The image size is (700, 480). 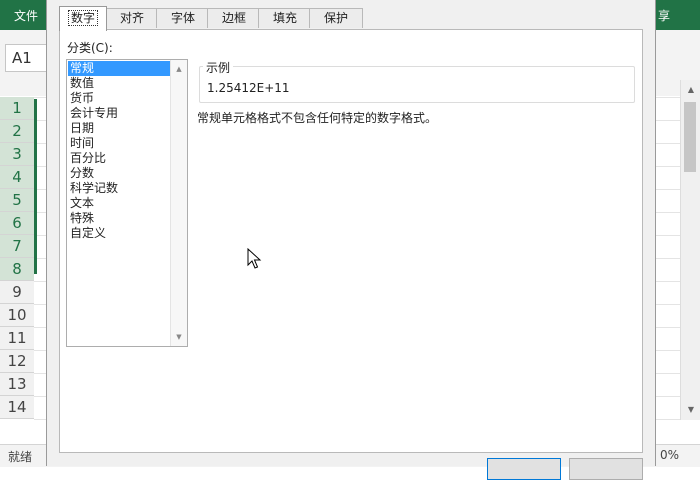 I want to click on row-header: 4, so click(x=17, y=177).